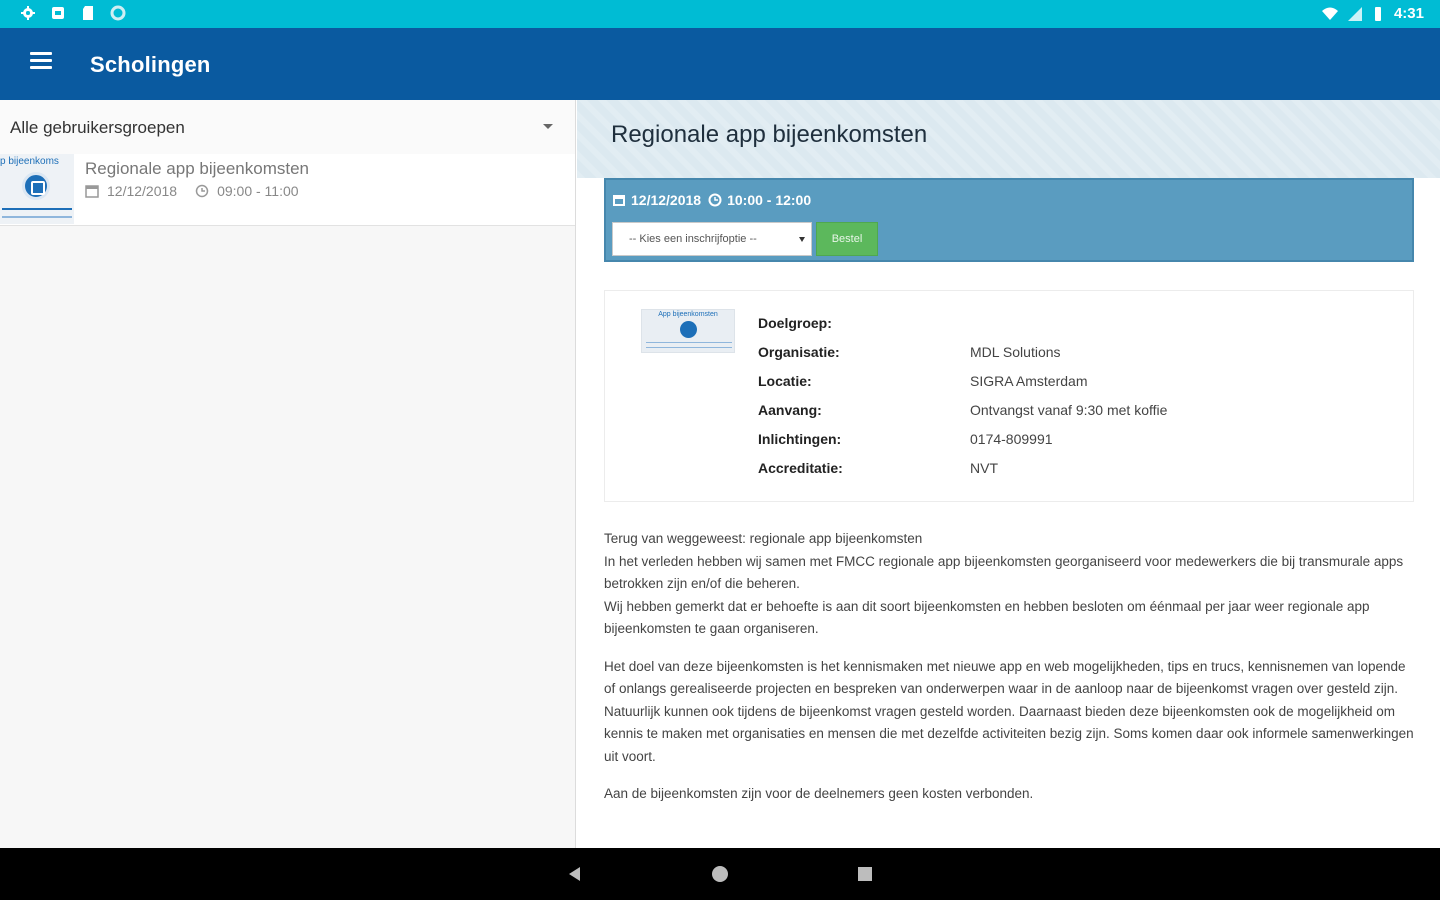 This screenshot has height=900, width=1440. Describe the element at coordinates (720, 14) in the screenshot. I see `status-bar: 4:31` at that location.